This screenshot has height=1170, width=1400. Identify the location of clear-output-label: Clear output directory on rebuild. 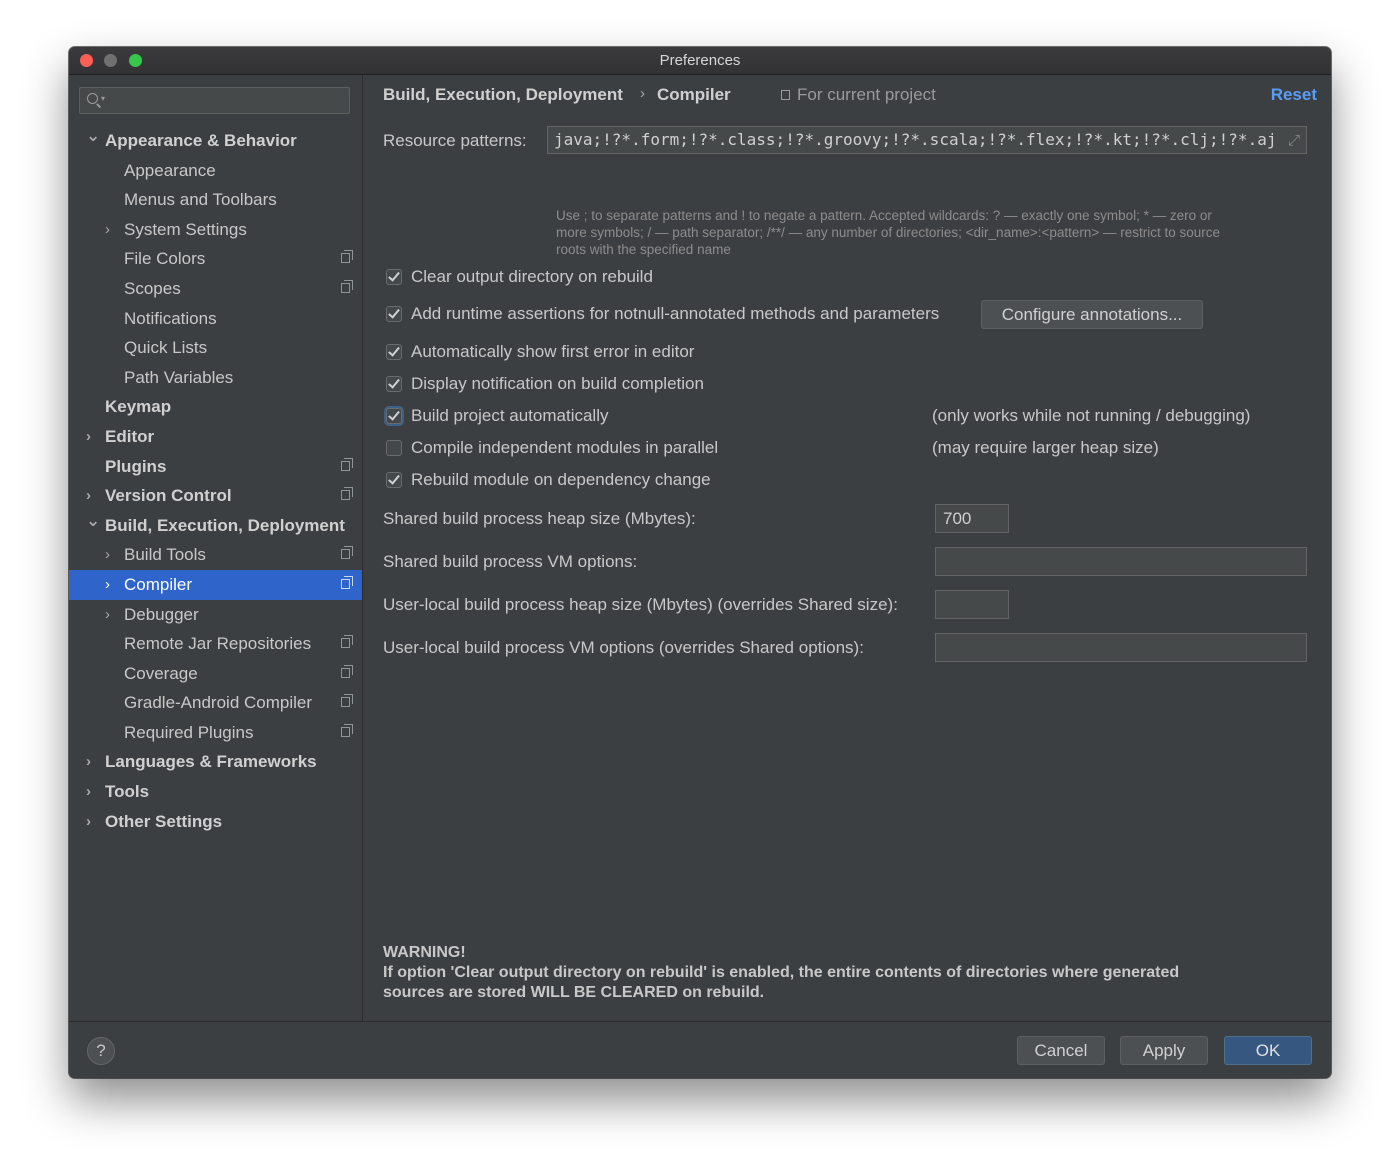
(532, 277).